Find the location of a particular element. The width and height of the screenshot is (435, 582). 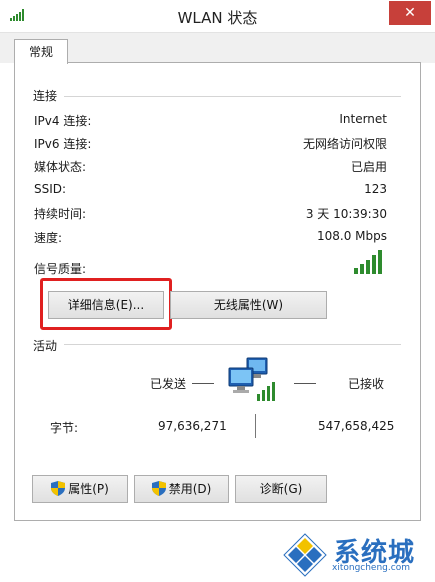

sent-dash is located at coordinates (203, 383).